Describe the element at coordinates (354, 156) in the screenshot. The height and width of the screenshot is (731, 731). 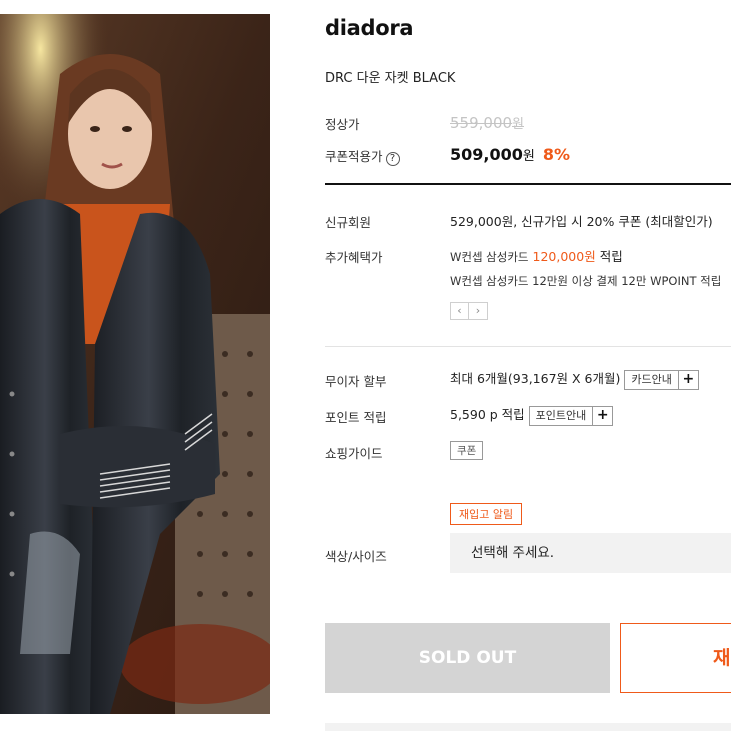
I see `coupon-price-label: 쿠폰적용가` at that location.